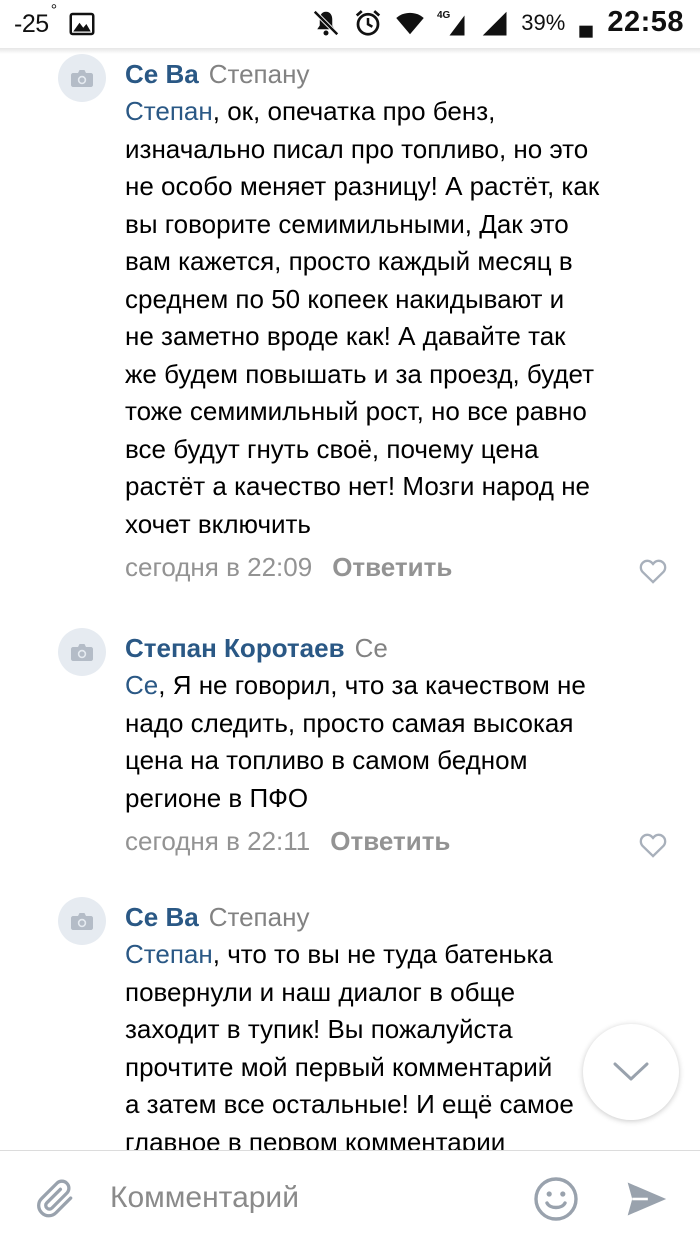  Describe the element at coordinates (310, 1198) in the screenshot. I see `comment-input` at that location.